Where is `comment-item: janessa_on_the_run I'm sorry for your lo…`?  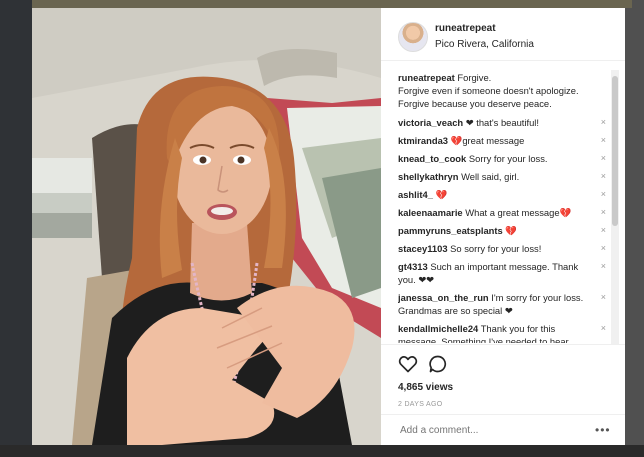
comment-item: janessa_on_the_run I'm sorry for your lo… is located at coordinates (502, 304).